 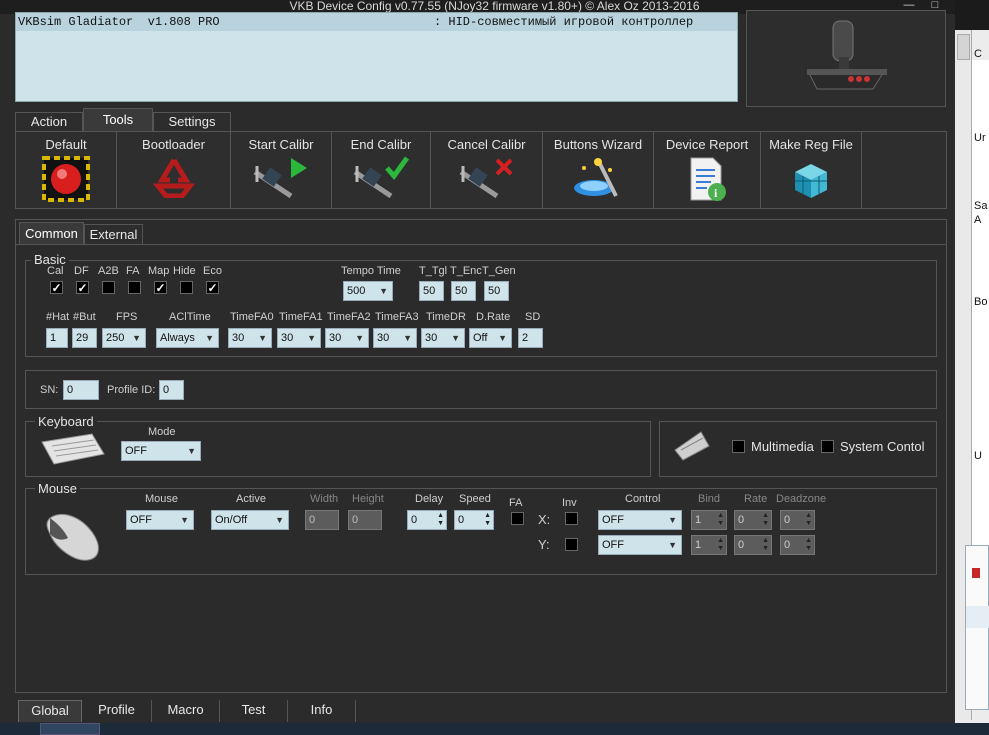 What do you see at coordinates (50, 711) in the screenshot?
I see `tab-global: Global` at bounding box center [50, 711].